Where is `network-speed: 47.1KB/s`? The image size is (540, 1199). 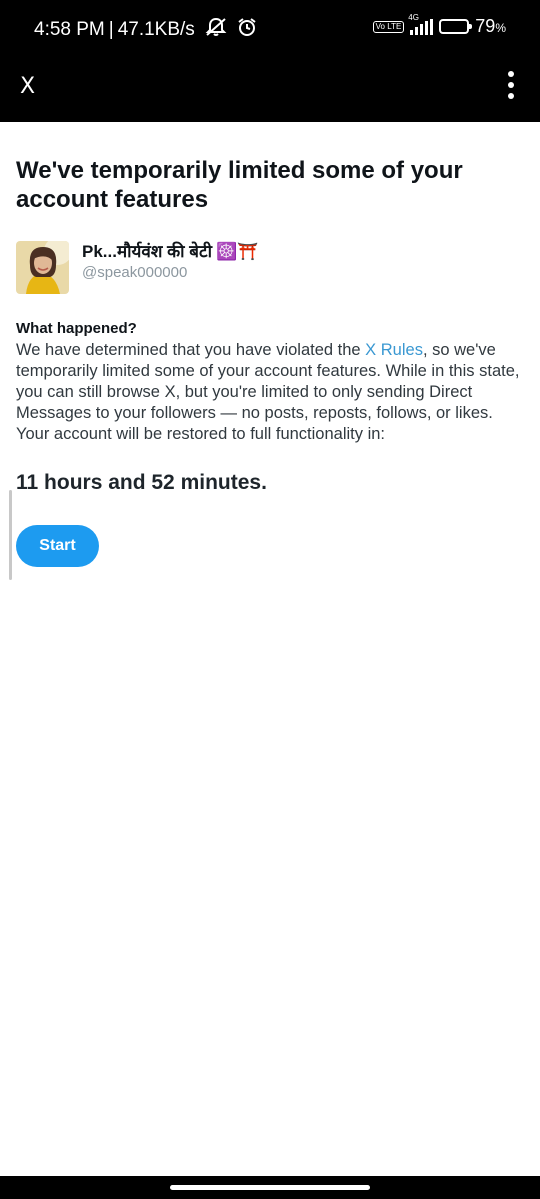
network-speed: 47.1KB/s is located at coordinates (156, 29).